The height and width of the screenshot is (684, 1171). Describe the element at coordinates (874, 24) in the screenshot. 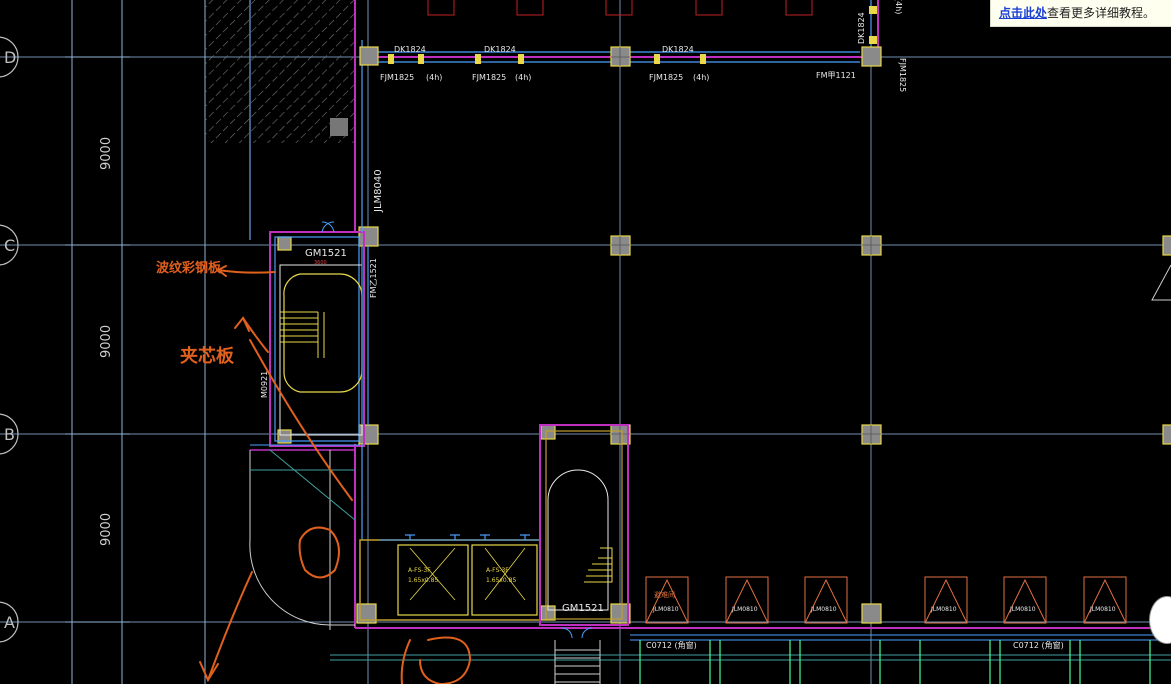

I see `right-top-wall` at that location.